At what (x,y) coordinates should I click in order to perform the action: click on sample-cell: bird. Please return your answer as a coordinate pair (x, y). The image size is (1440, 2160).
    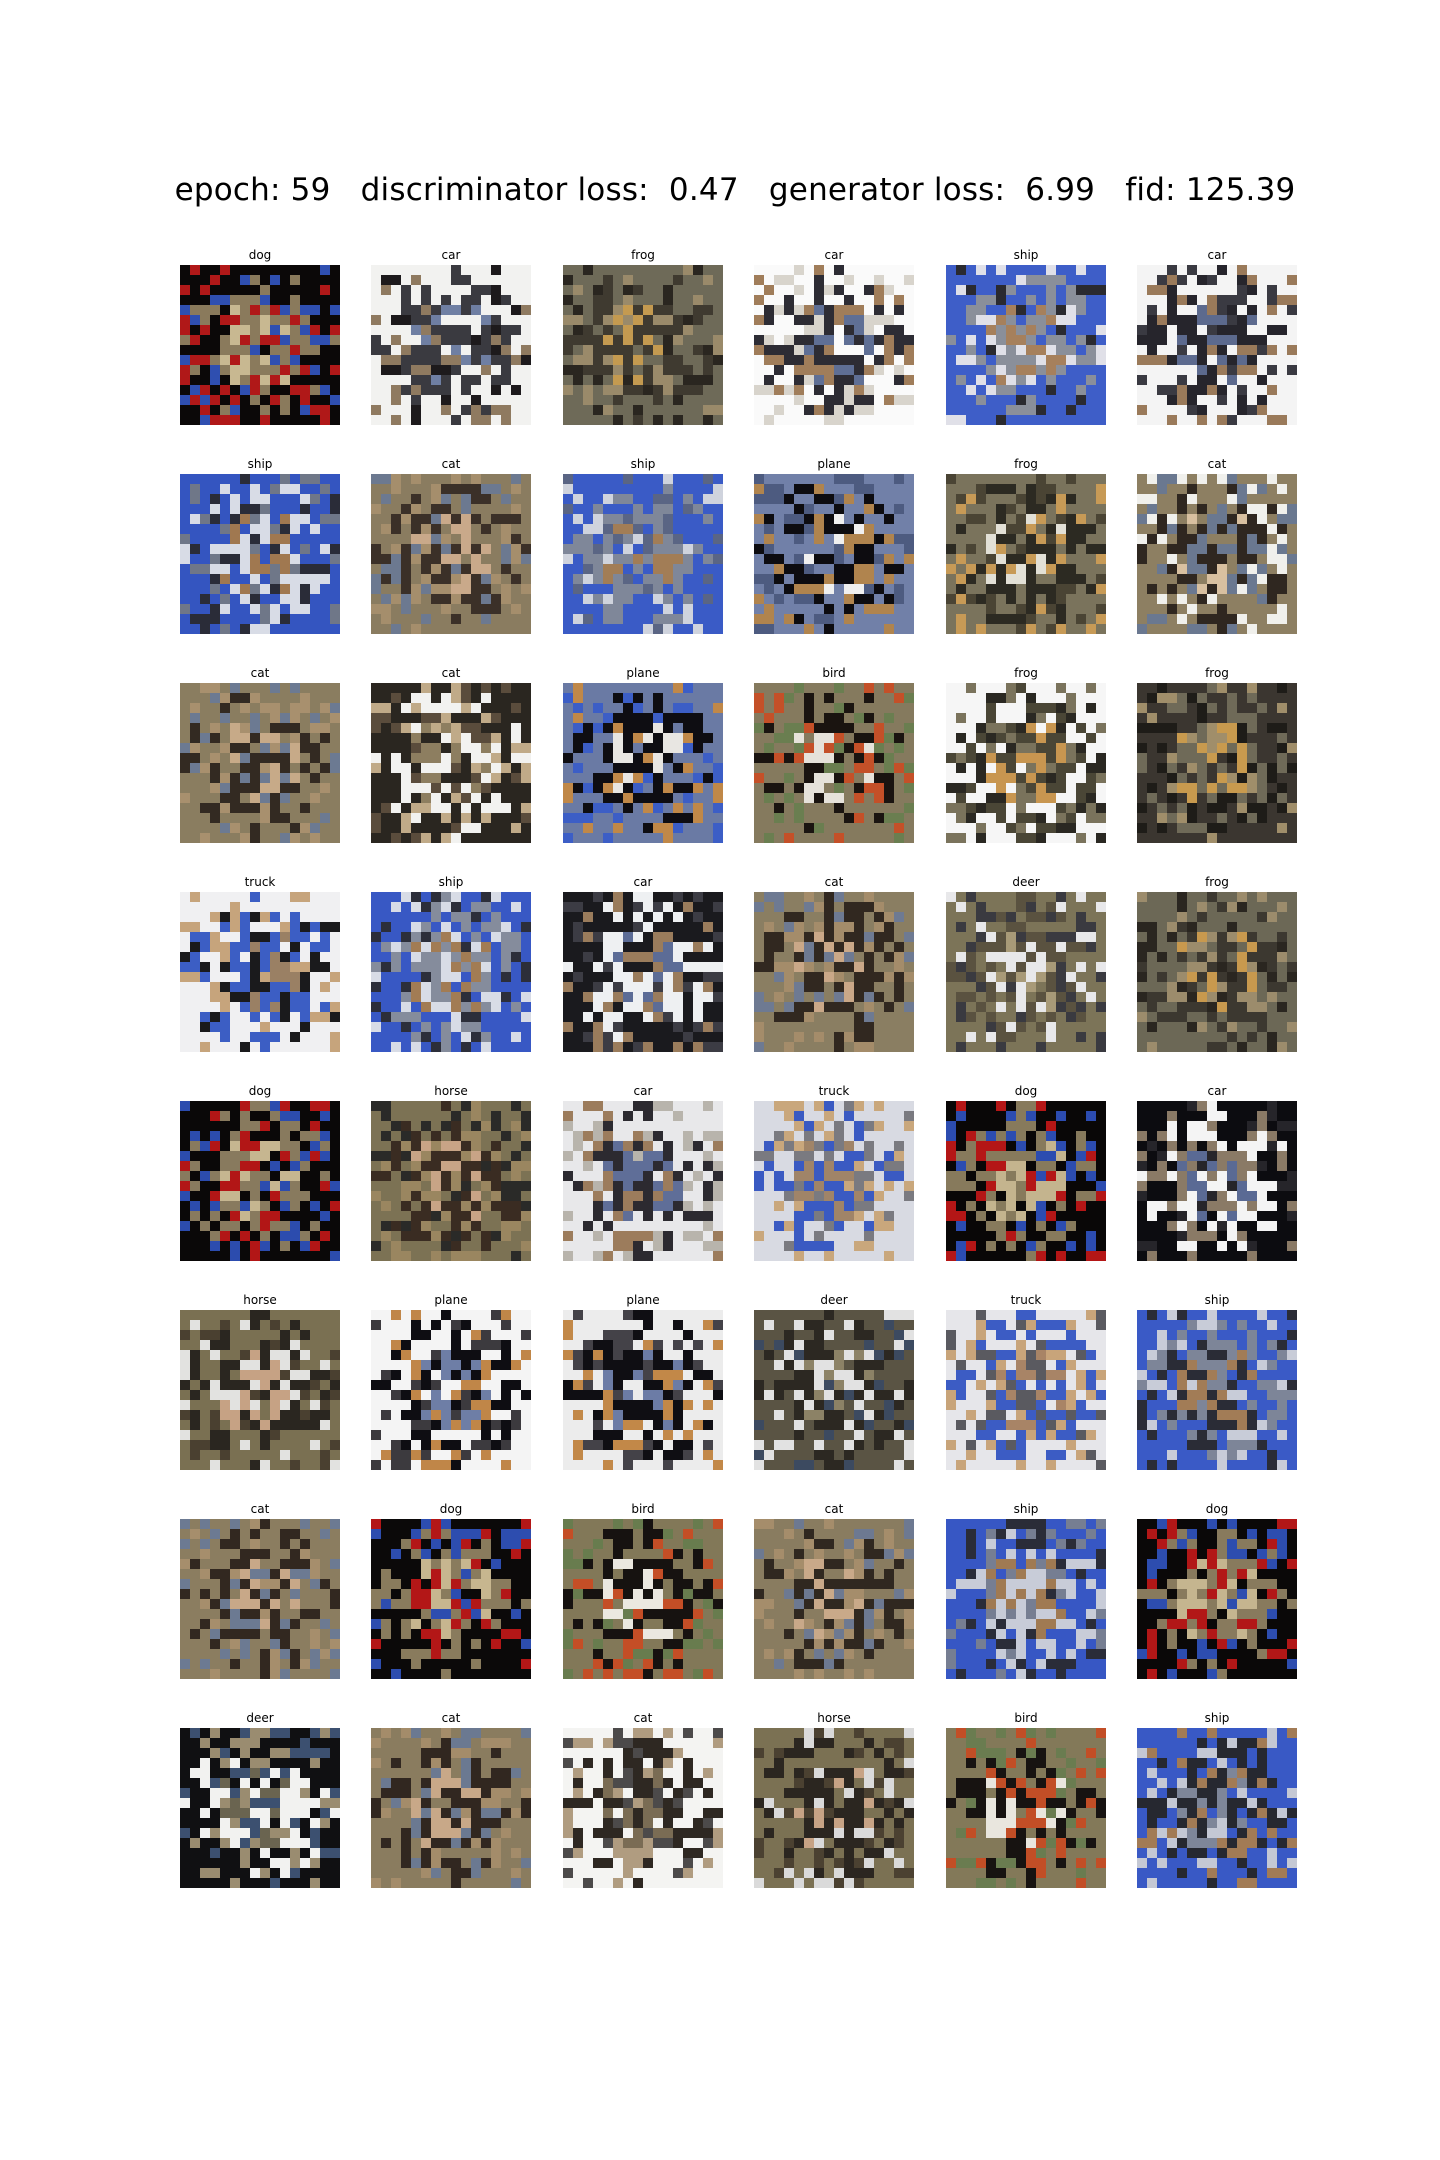
    Looking at the image, I should click on (643, 1590).